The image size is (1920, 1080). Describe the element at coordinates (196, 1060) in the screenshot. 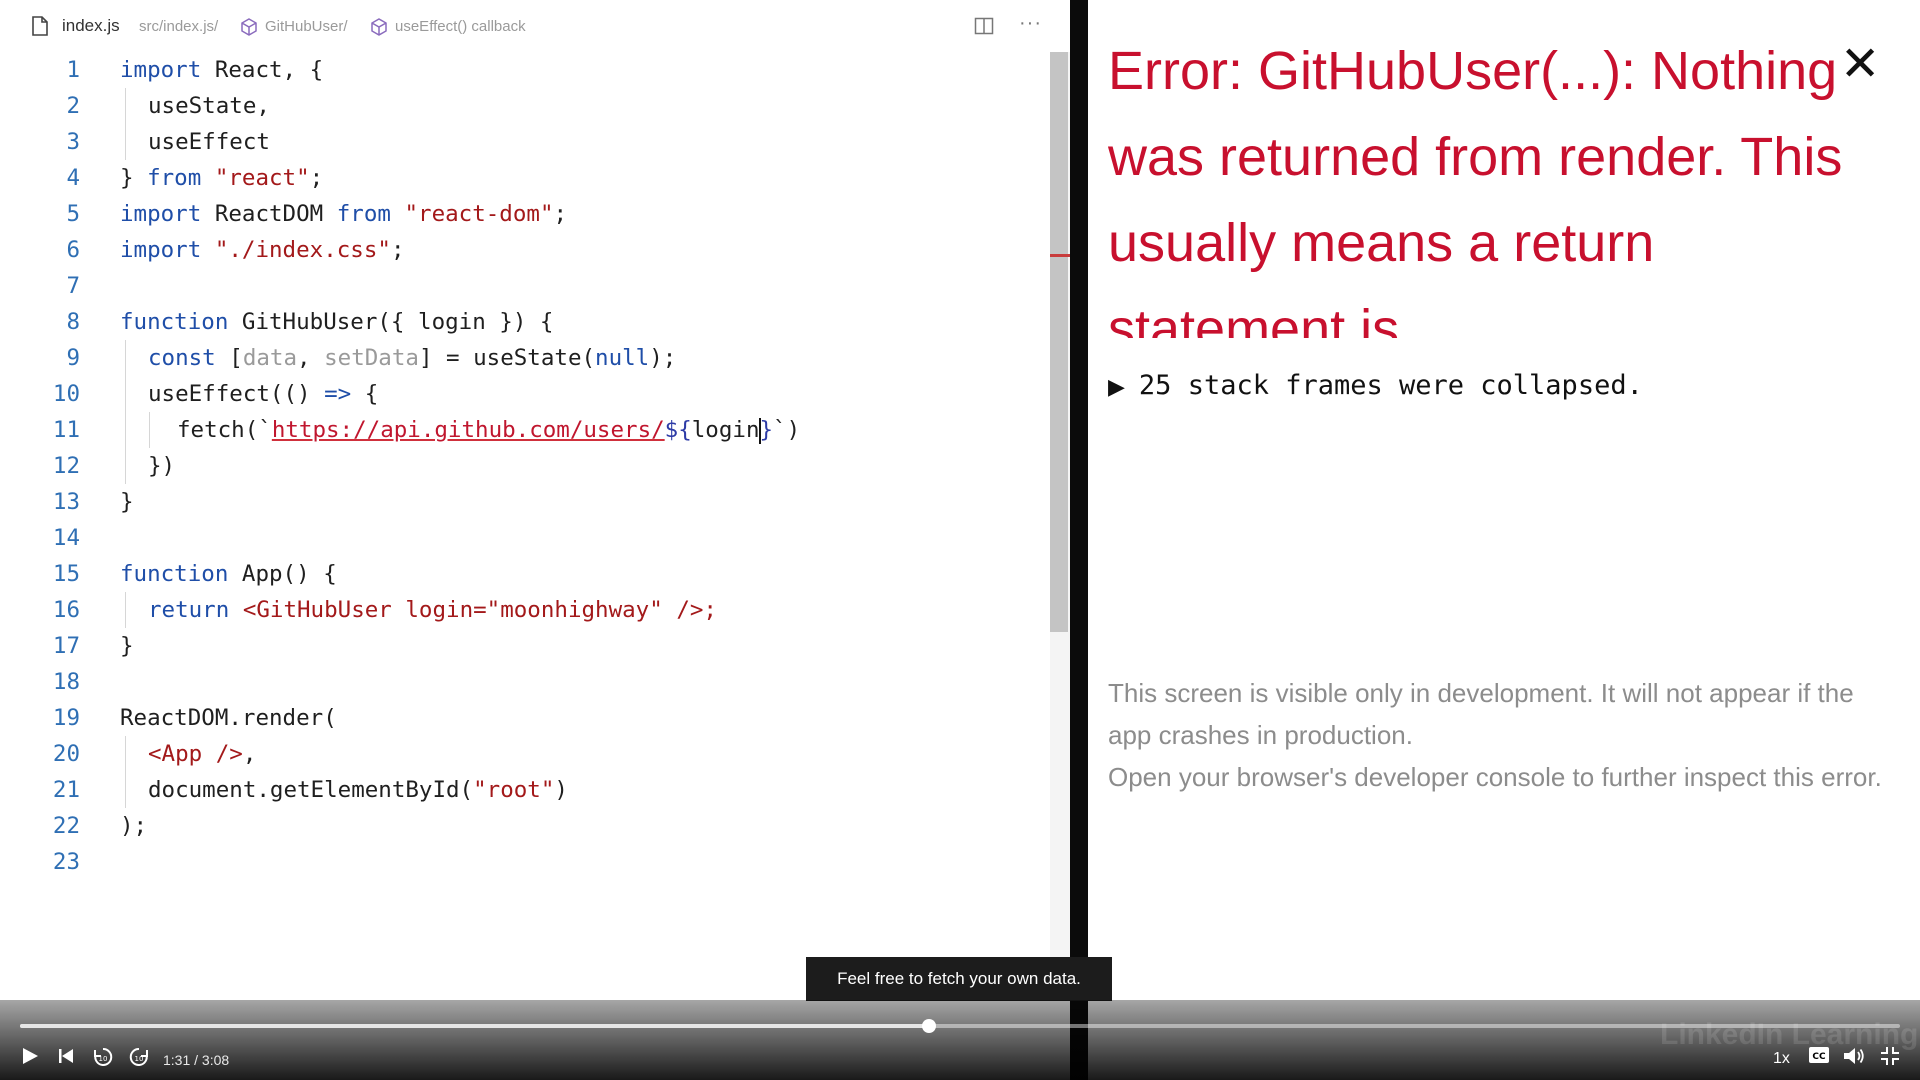

I see `playback-time: 1:31 / 3:08` at that location.